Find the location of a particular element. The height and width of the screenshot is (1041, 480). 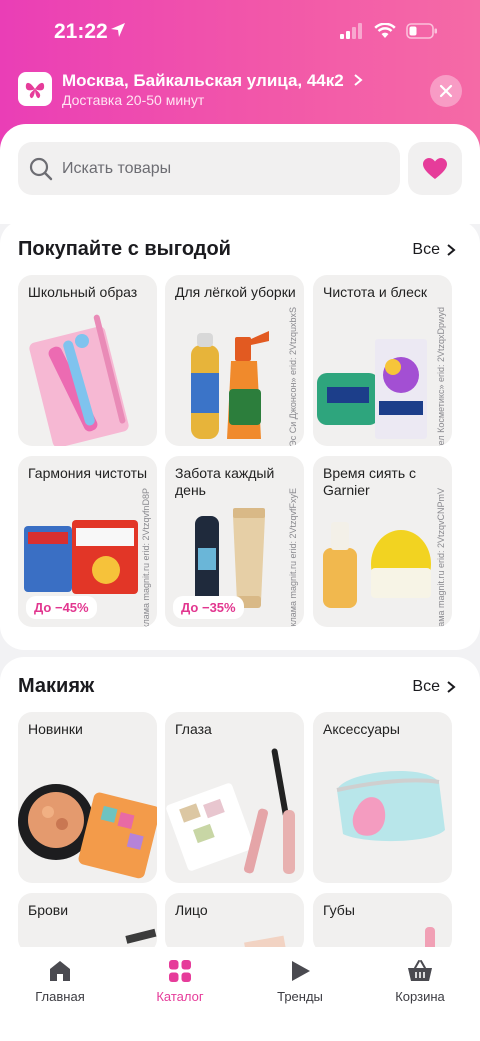

magnit-logo-icon is located at coordinates (35, 89).